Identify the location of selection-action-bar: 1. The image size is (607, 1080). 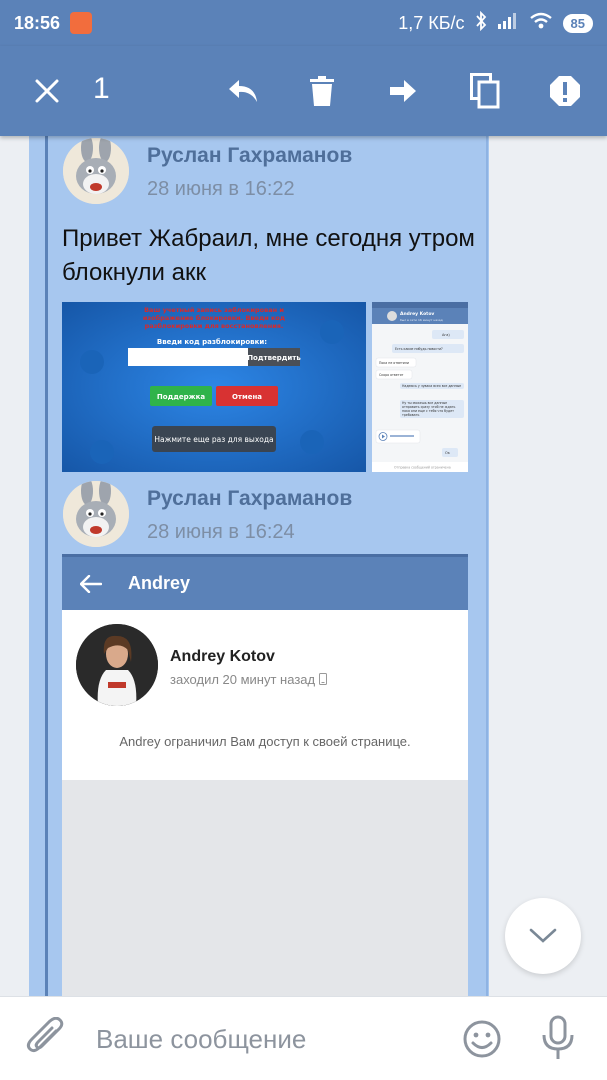
(303, 91).